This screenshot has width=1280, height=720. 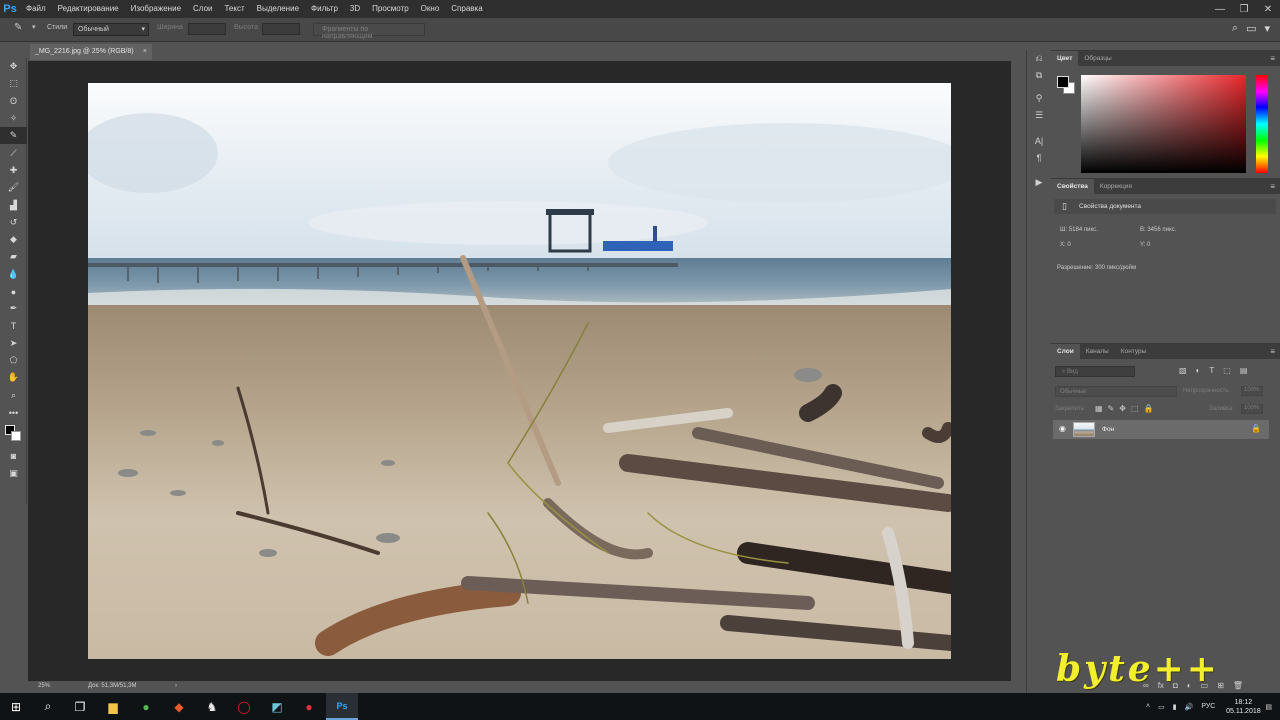 I want to click on search-icon: ⌕, so click(x=48, y=706).